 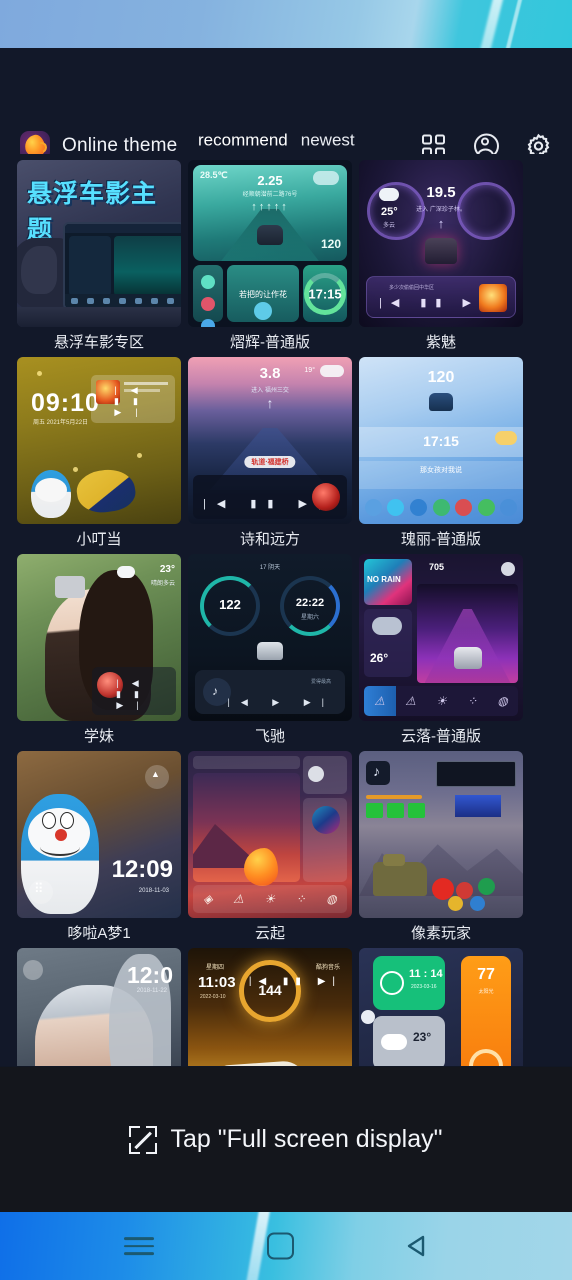 I want to click on theme-thumbnail: 23° 晴朗多云 |◀ ▮▮ ▶|, so click(x=99, y=637).